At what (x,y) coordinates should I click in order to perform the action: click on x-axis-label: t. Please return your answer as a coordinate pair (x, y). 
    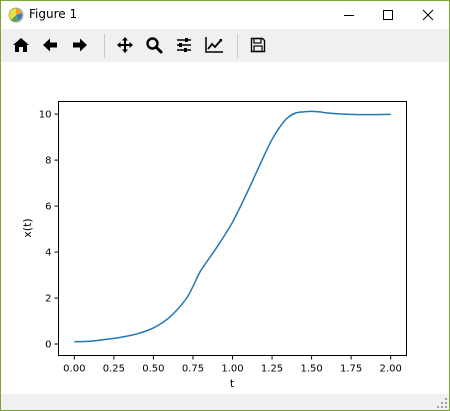
    Looking at the image, I should click on (232, 383).